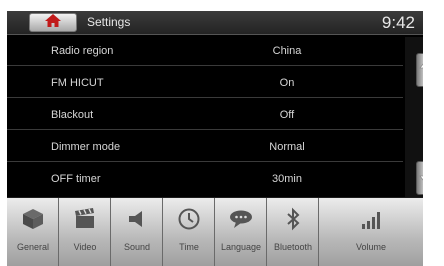 The image size is (444, 266). What do you see at coordinates (241, 219) in the screenshot?
I see `speech-bubble-icon` at bounding box center [241, 219].